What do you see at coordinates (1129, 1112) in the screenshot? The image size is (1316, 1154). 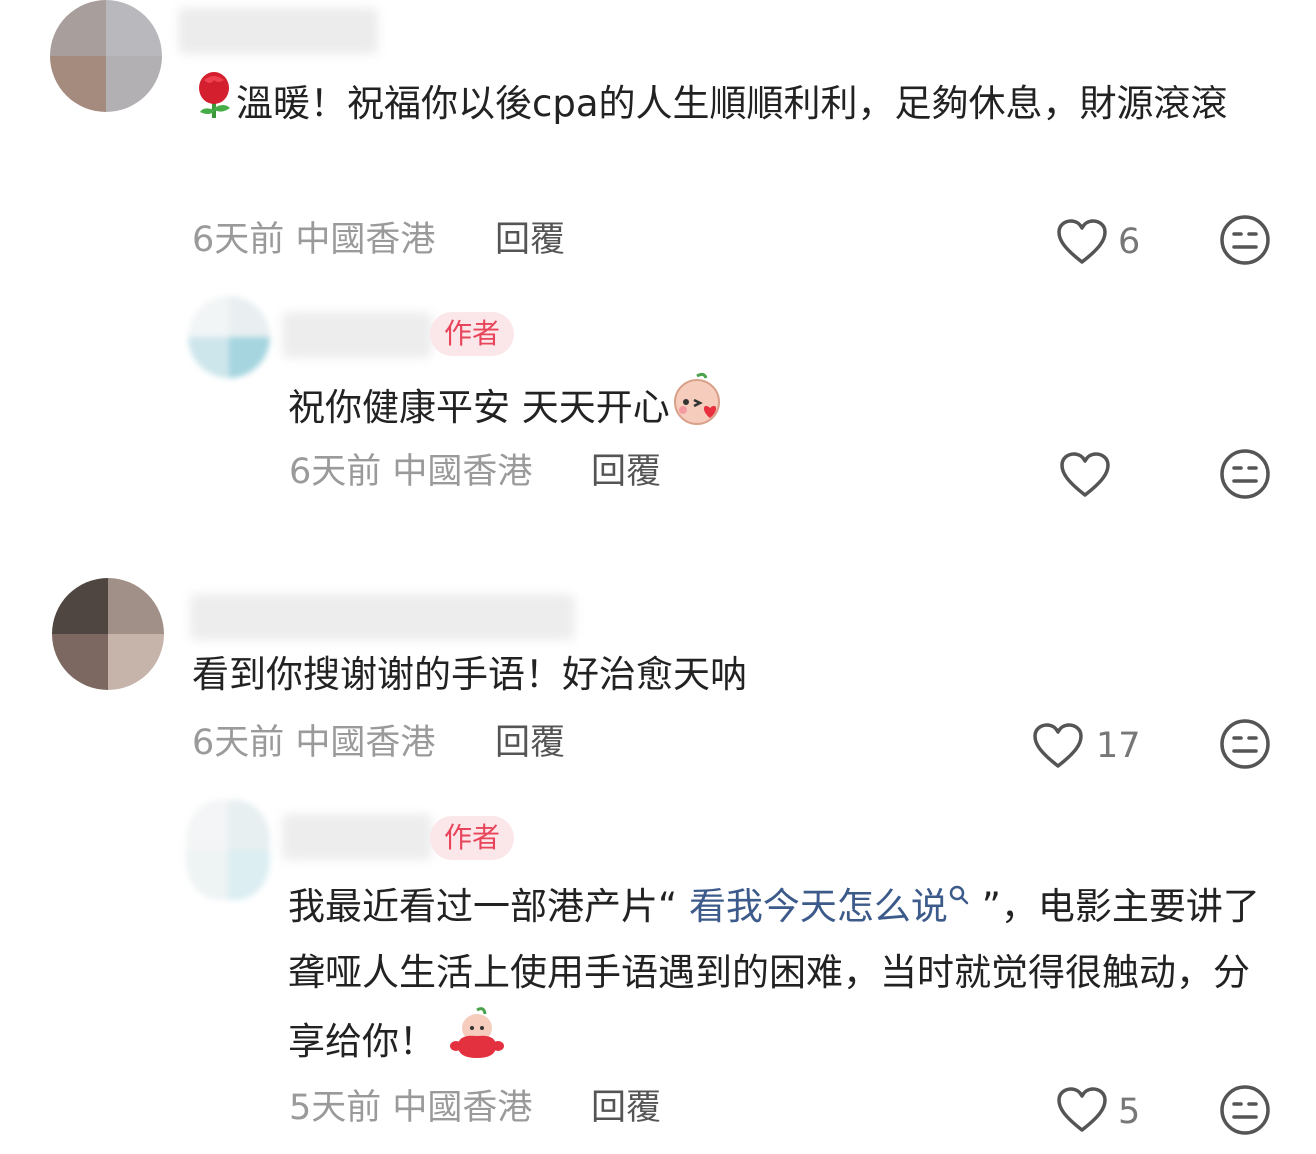 I see `like-count: 5` at bounding box center [1129, 1112].